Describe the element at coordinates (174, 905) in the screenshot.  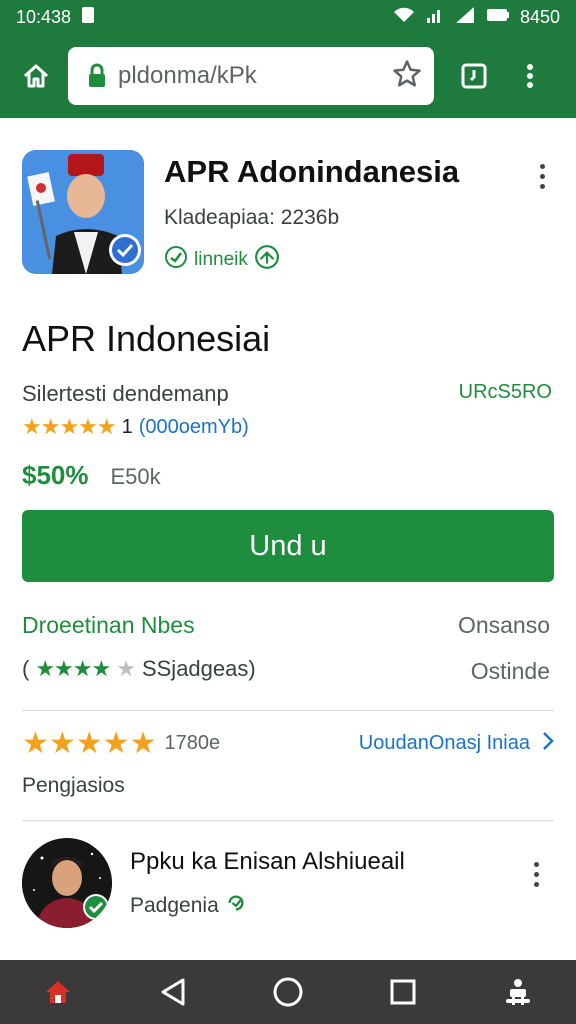
I see `developer-sub-label: Padgenia` at that location.